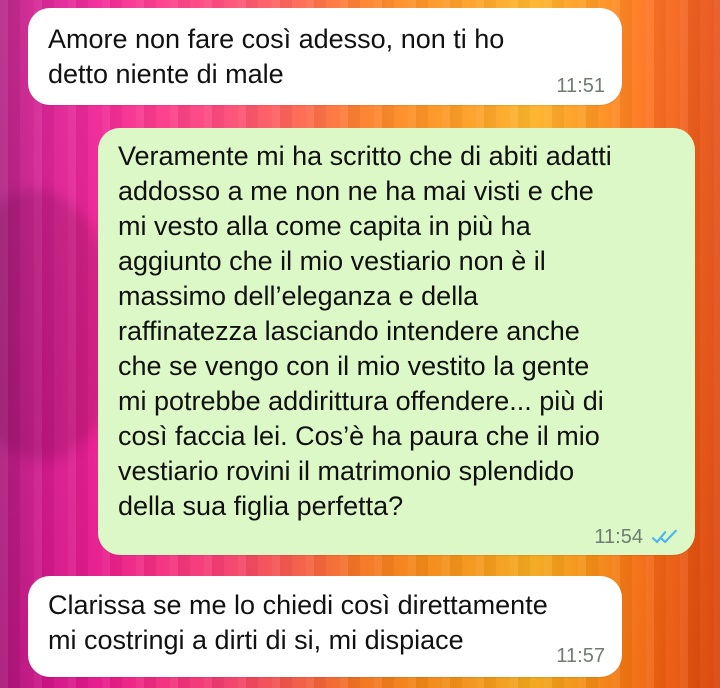 Image resolution: width=720 pixels, height=688 pixels. I want to click on message-meta: 11:54, so click(636, 537).